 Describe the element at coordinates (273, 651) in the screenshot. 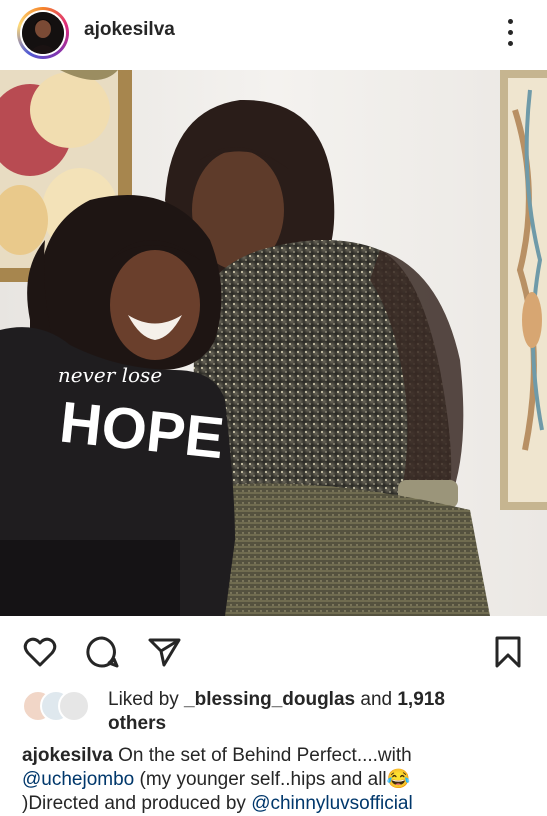

I see `action-bar` at that location.